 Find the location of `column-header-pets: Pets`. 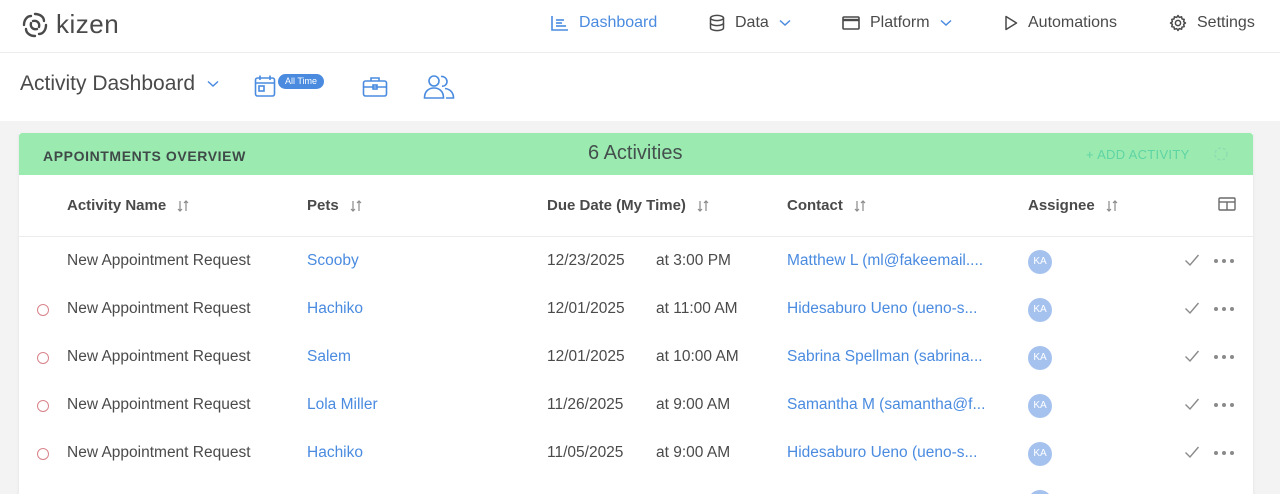

column-header-pets: Pets is located at coordinates (335, 205).